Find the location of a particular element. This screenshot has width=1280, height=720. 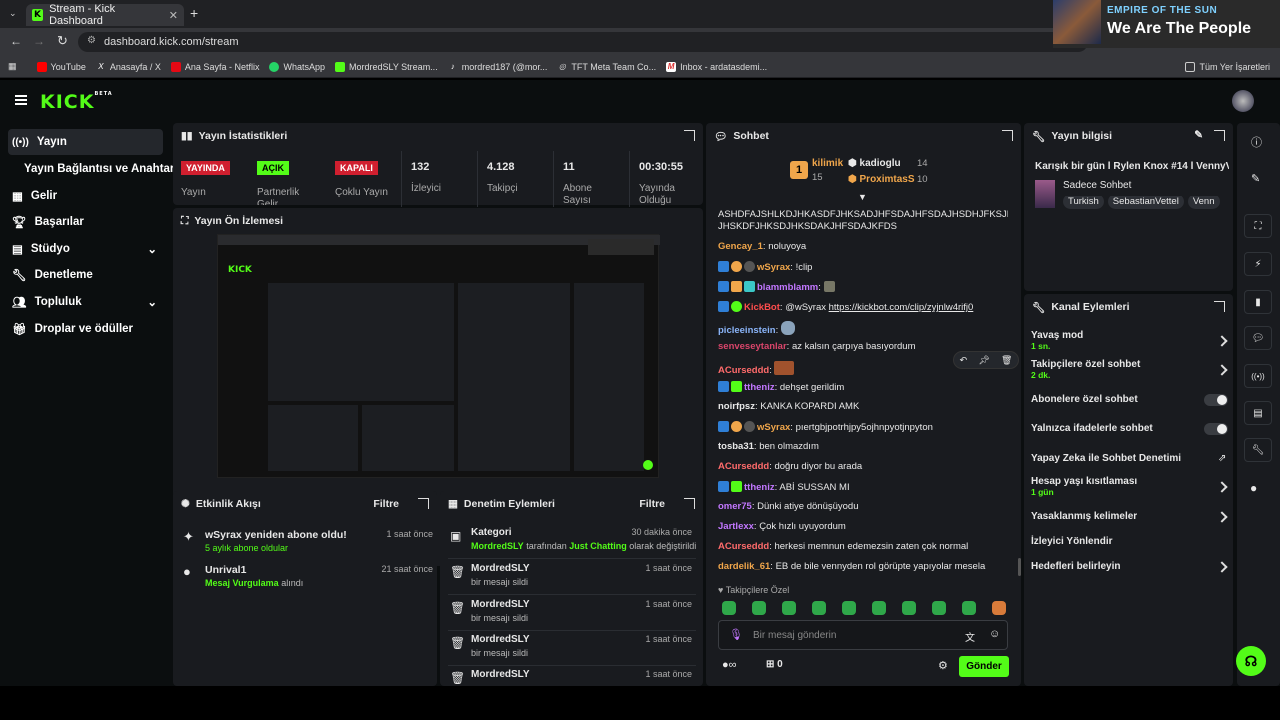

kick-points-icon: ● is located at coordinates (1253, 488).